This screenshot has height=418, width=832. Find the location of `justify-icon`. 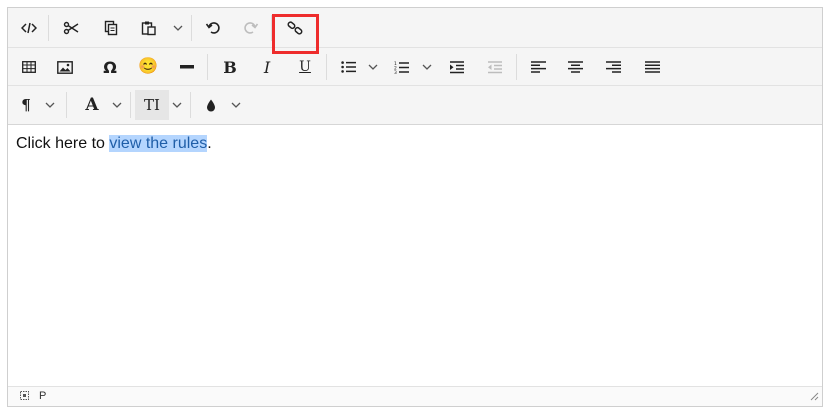

justify-icon is located at coordinates (652, 67).